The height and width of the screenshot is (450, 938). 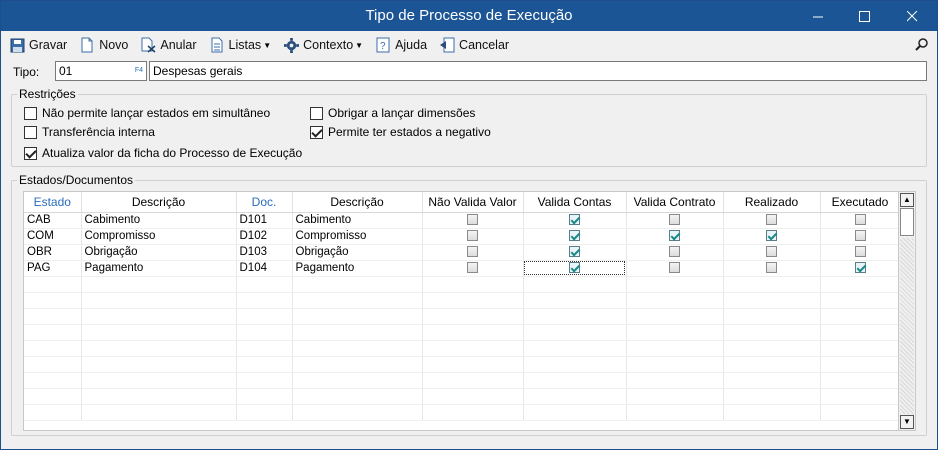 What do you see at coordinates (323, 45) in the screenshot?
I see `contexto-button: Contexto ▼` at bounding box center [323, 45].